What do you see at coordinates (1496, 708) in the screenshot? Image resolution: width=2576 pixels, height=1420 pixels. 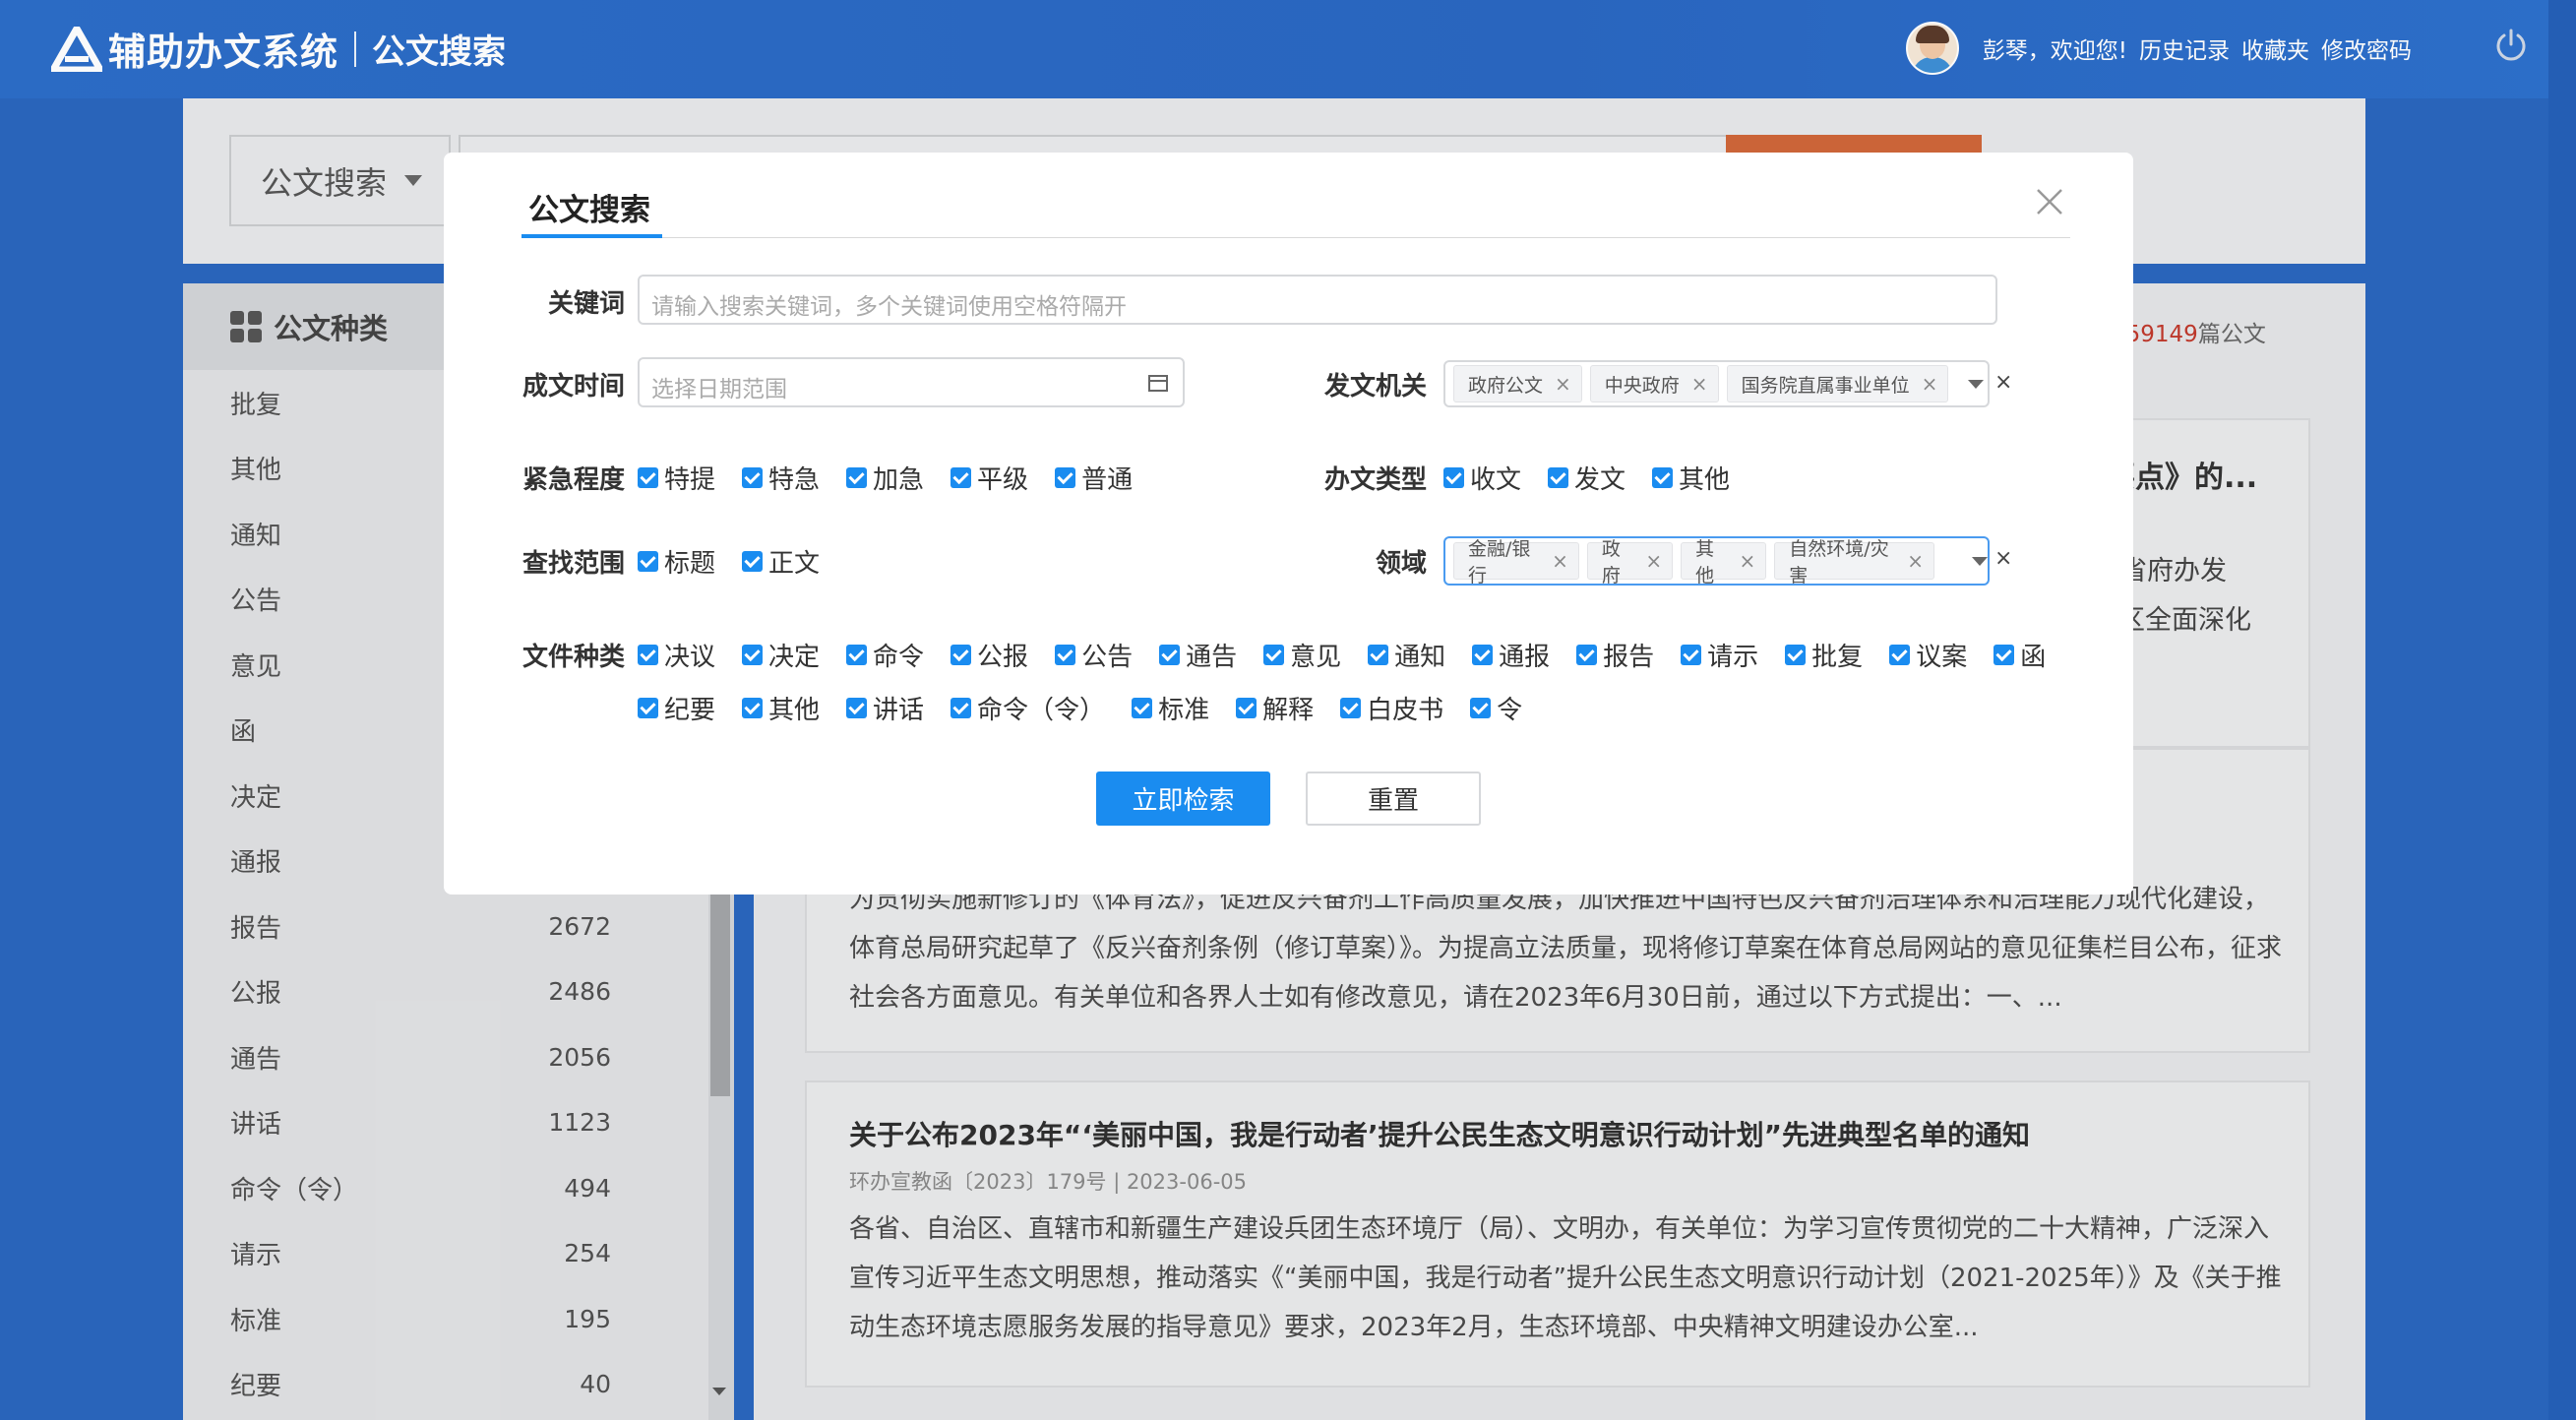 I see `doc-type-checkbox: 令` at bounding box center [1496, 708].